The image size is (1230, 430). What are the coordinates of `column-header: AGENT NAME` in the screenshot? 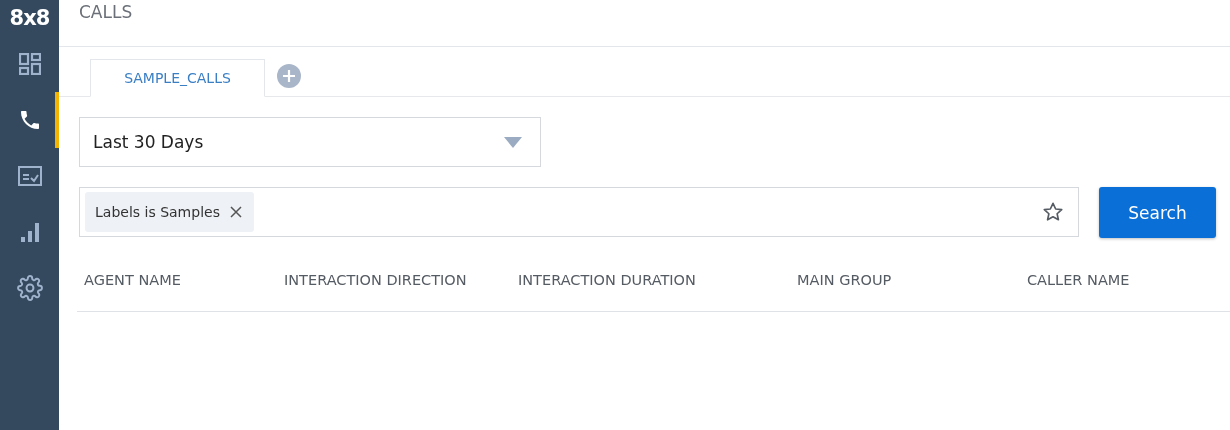 It's located at (132, 281).